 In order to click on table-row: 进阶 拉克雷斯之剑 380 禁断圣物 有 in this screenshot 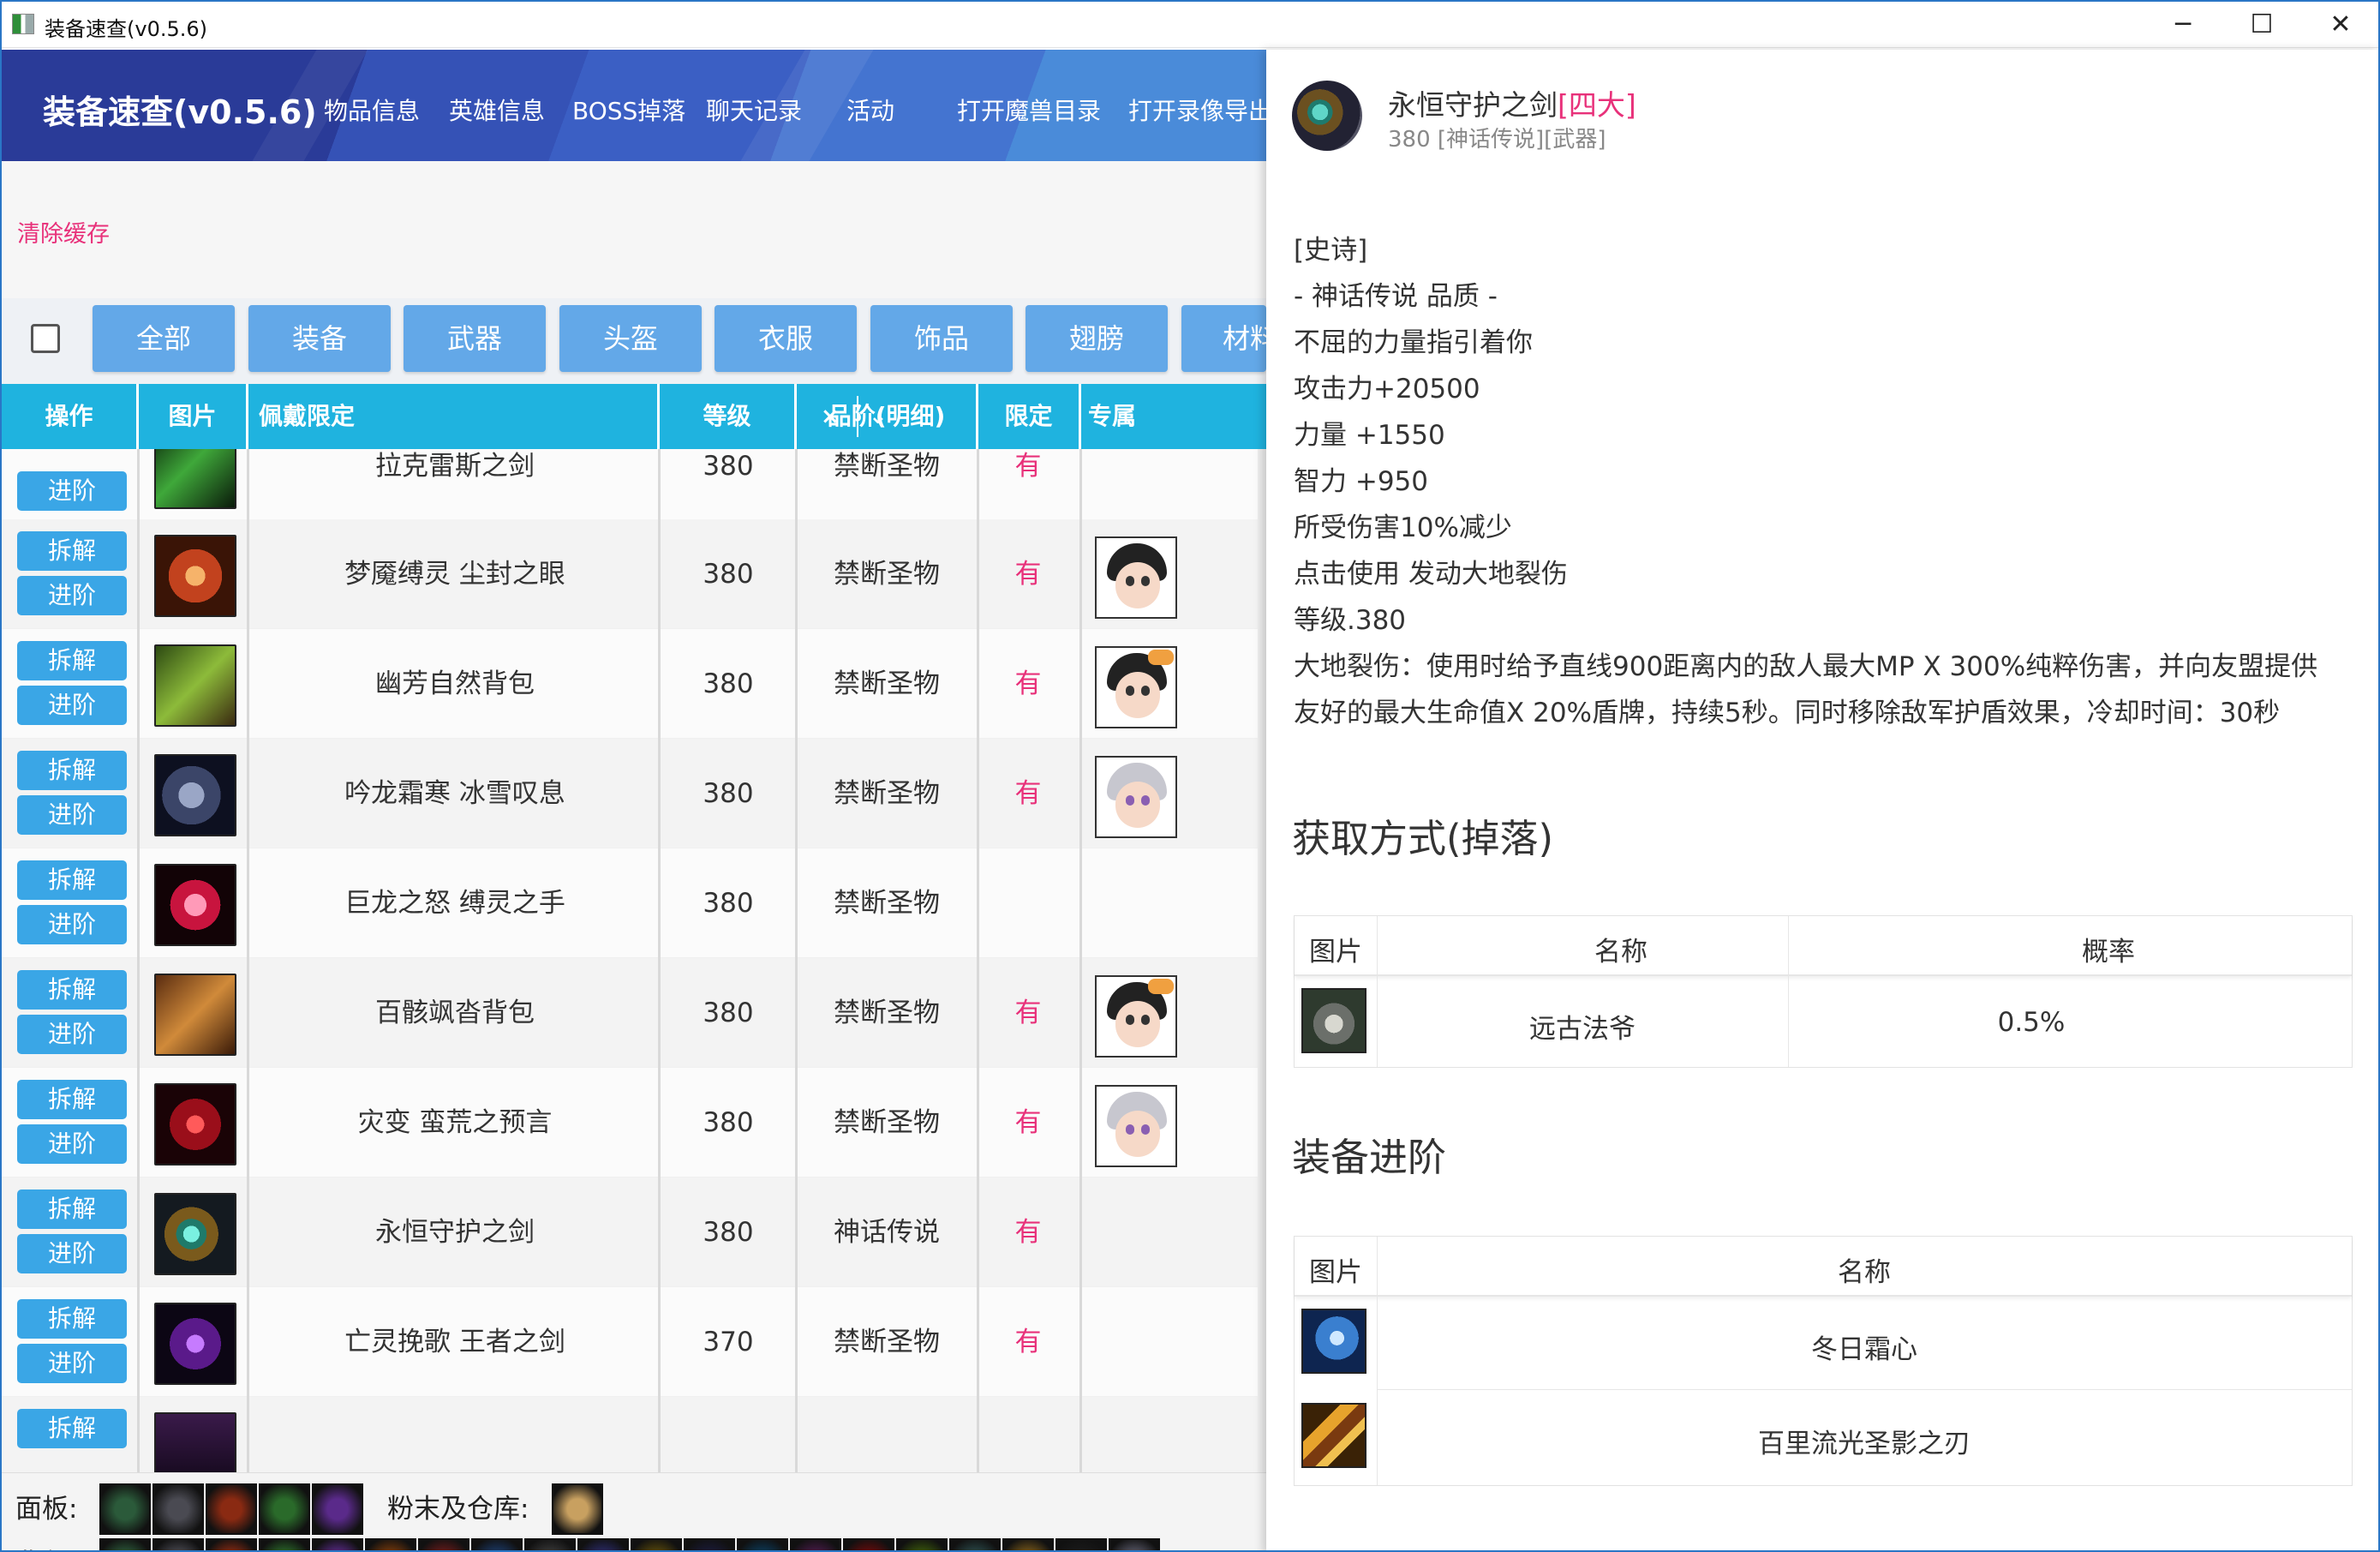, I will do `click(634, 485)`.